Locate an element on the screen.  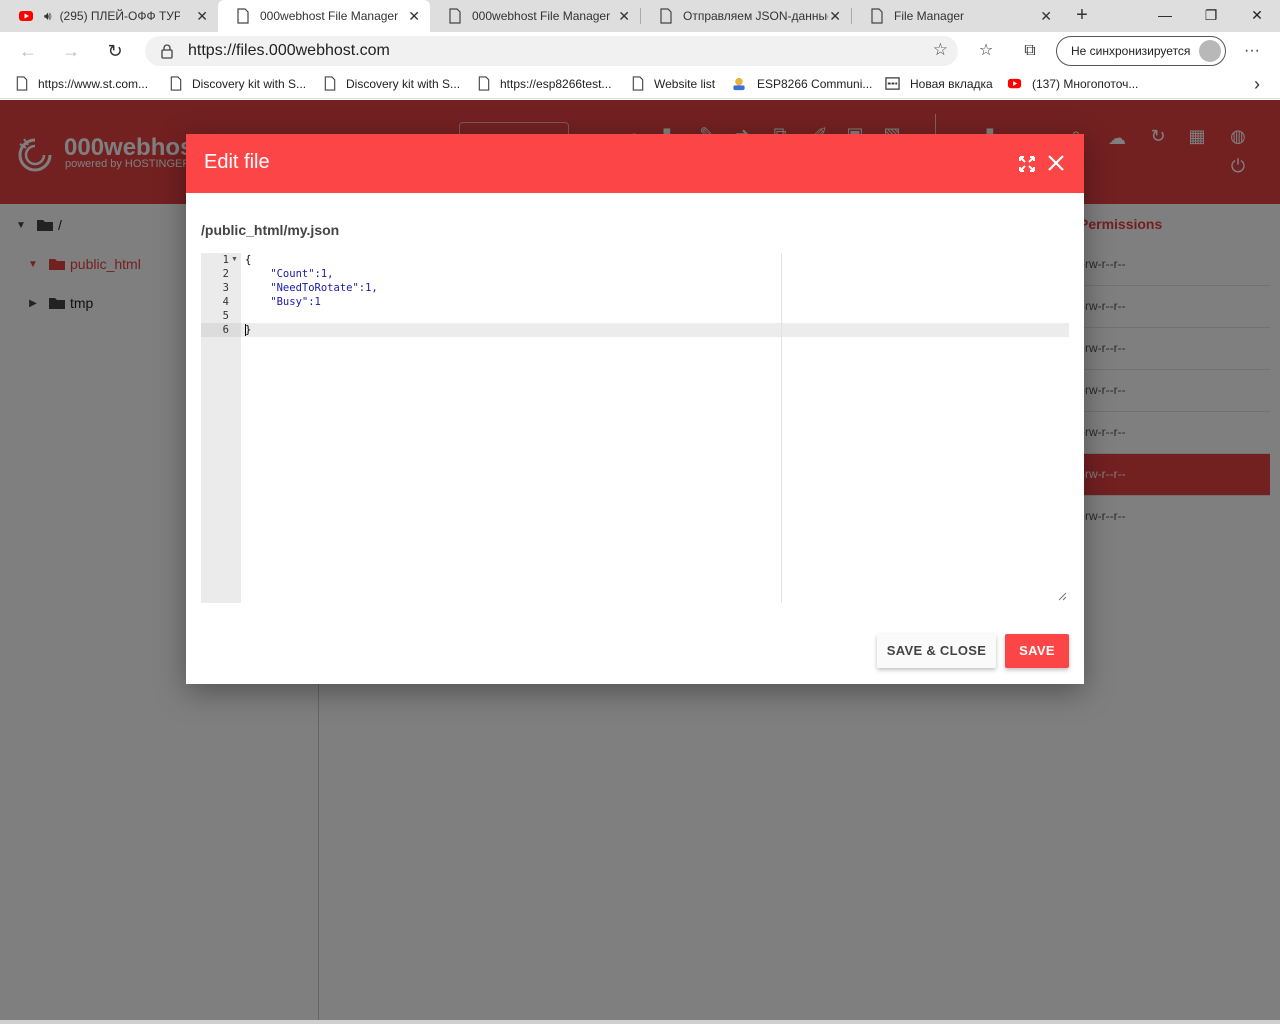
line-number: 2 is located at coordinates (225, 274).